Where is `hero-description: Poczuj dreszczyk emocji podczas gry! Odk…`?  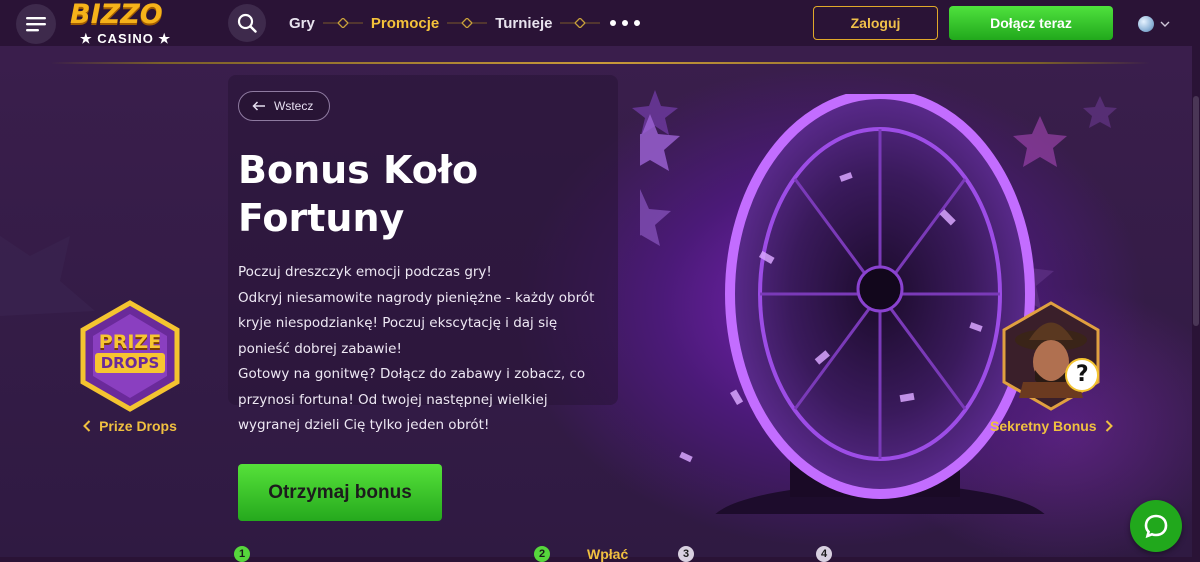
hero-description: Poczuj dreszczyk emocji podczas gry! Odk… is located at coordinates (418, 349).